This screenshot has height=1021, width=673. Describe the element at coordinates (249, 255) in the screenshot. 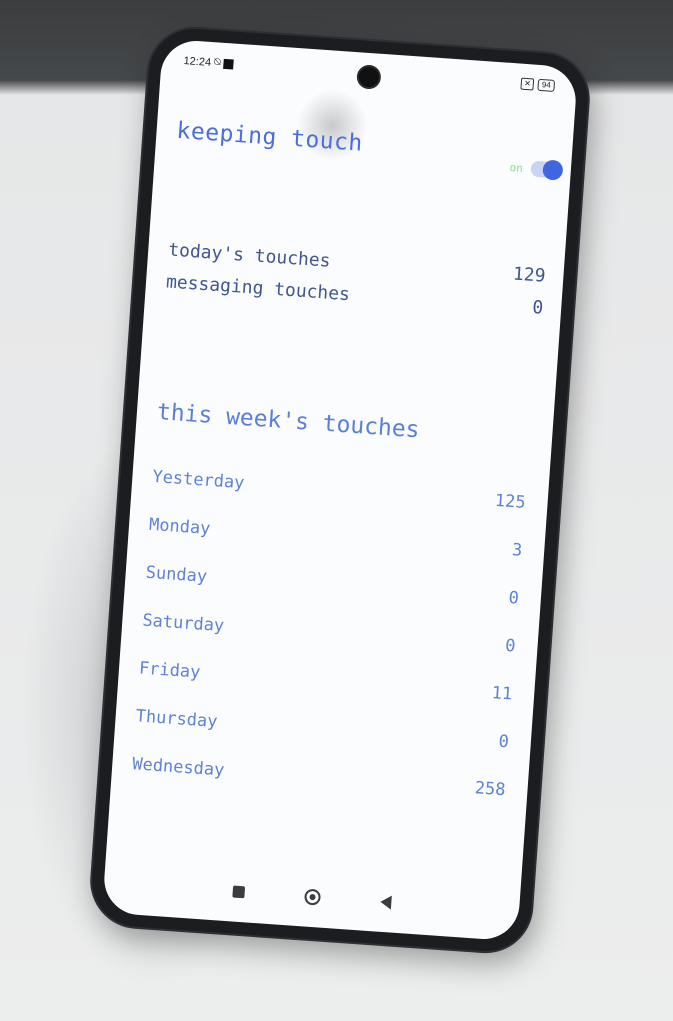

I see `stat-label: today's touches` at that location.